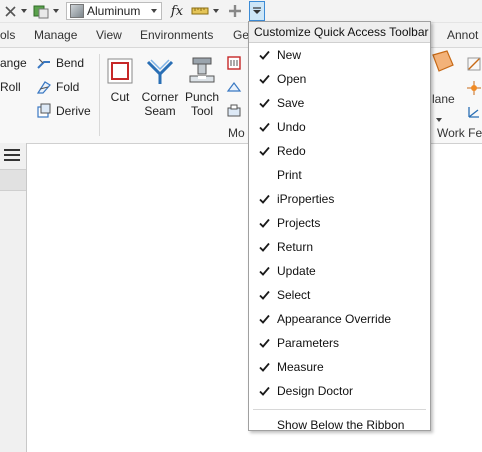 This screenshot has width=482, height=452. Describe the element at coordinates (339, 295) in the screenshot. I see `menu-item-select: Select` at that location.